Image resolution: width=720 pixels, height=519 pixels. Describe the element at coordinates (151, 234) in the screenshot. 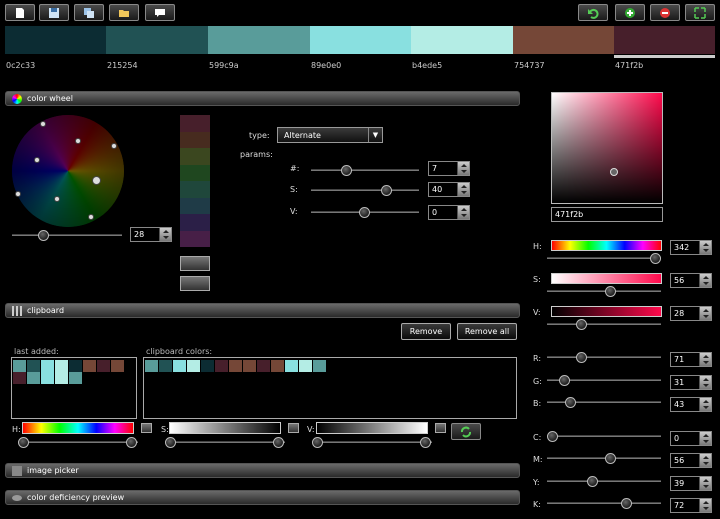

I see `wheel-brightness-field: 28` at that location.